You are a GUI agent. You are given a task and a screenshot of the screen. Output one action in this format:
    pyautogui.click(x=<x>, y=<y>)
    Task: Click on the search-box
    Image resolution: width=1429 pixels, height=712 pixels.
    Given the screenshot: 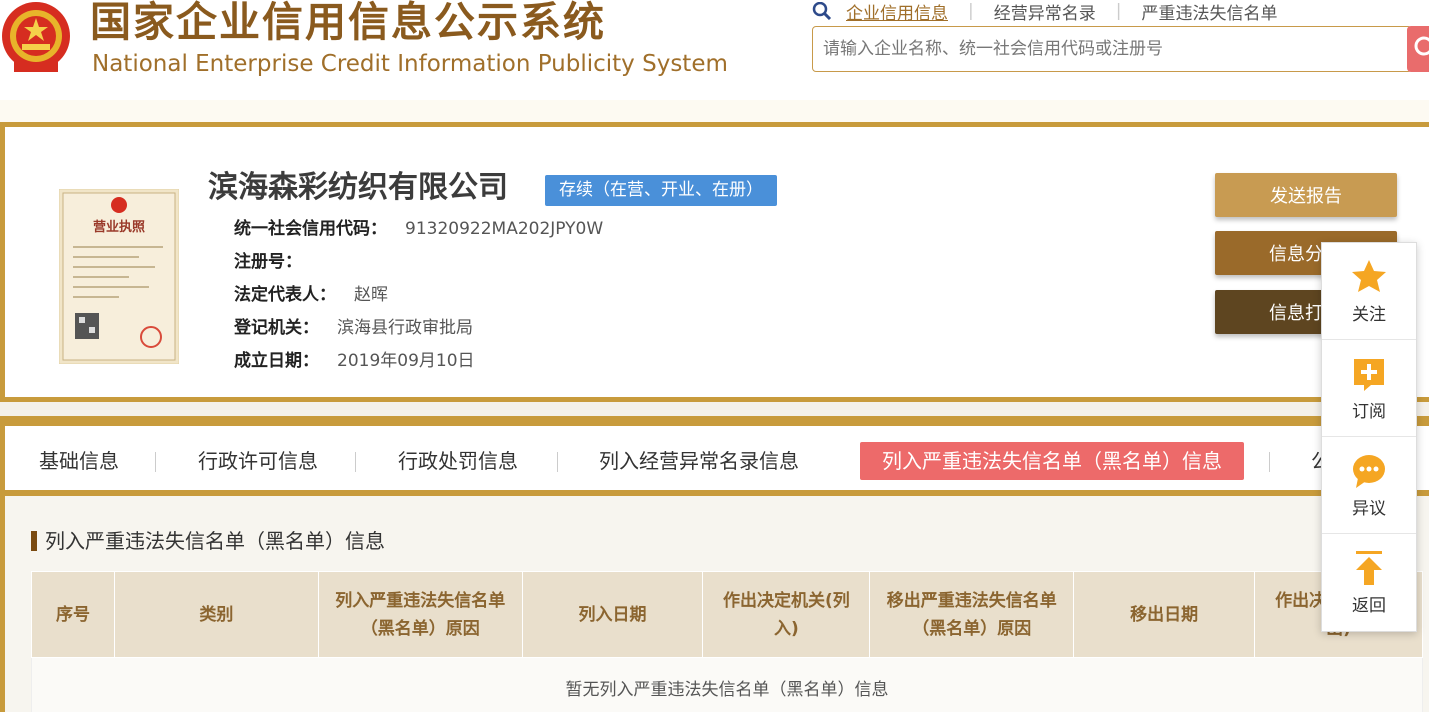 What is the action you would take?
    pyautogui.click(x=1112, y=49)
    